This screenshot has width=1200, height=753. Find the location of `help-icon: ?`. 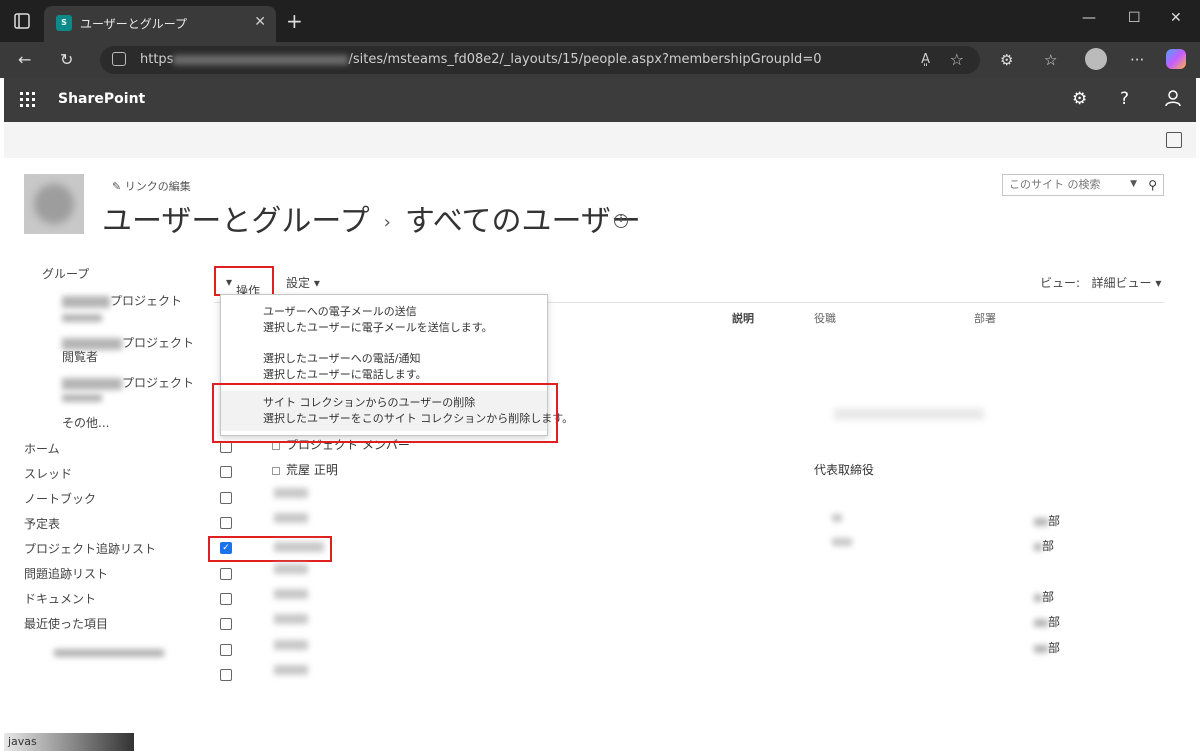

help-icon: ? is located at coordinates (1124, 99).